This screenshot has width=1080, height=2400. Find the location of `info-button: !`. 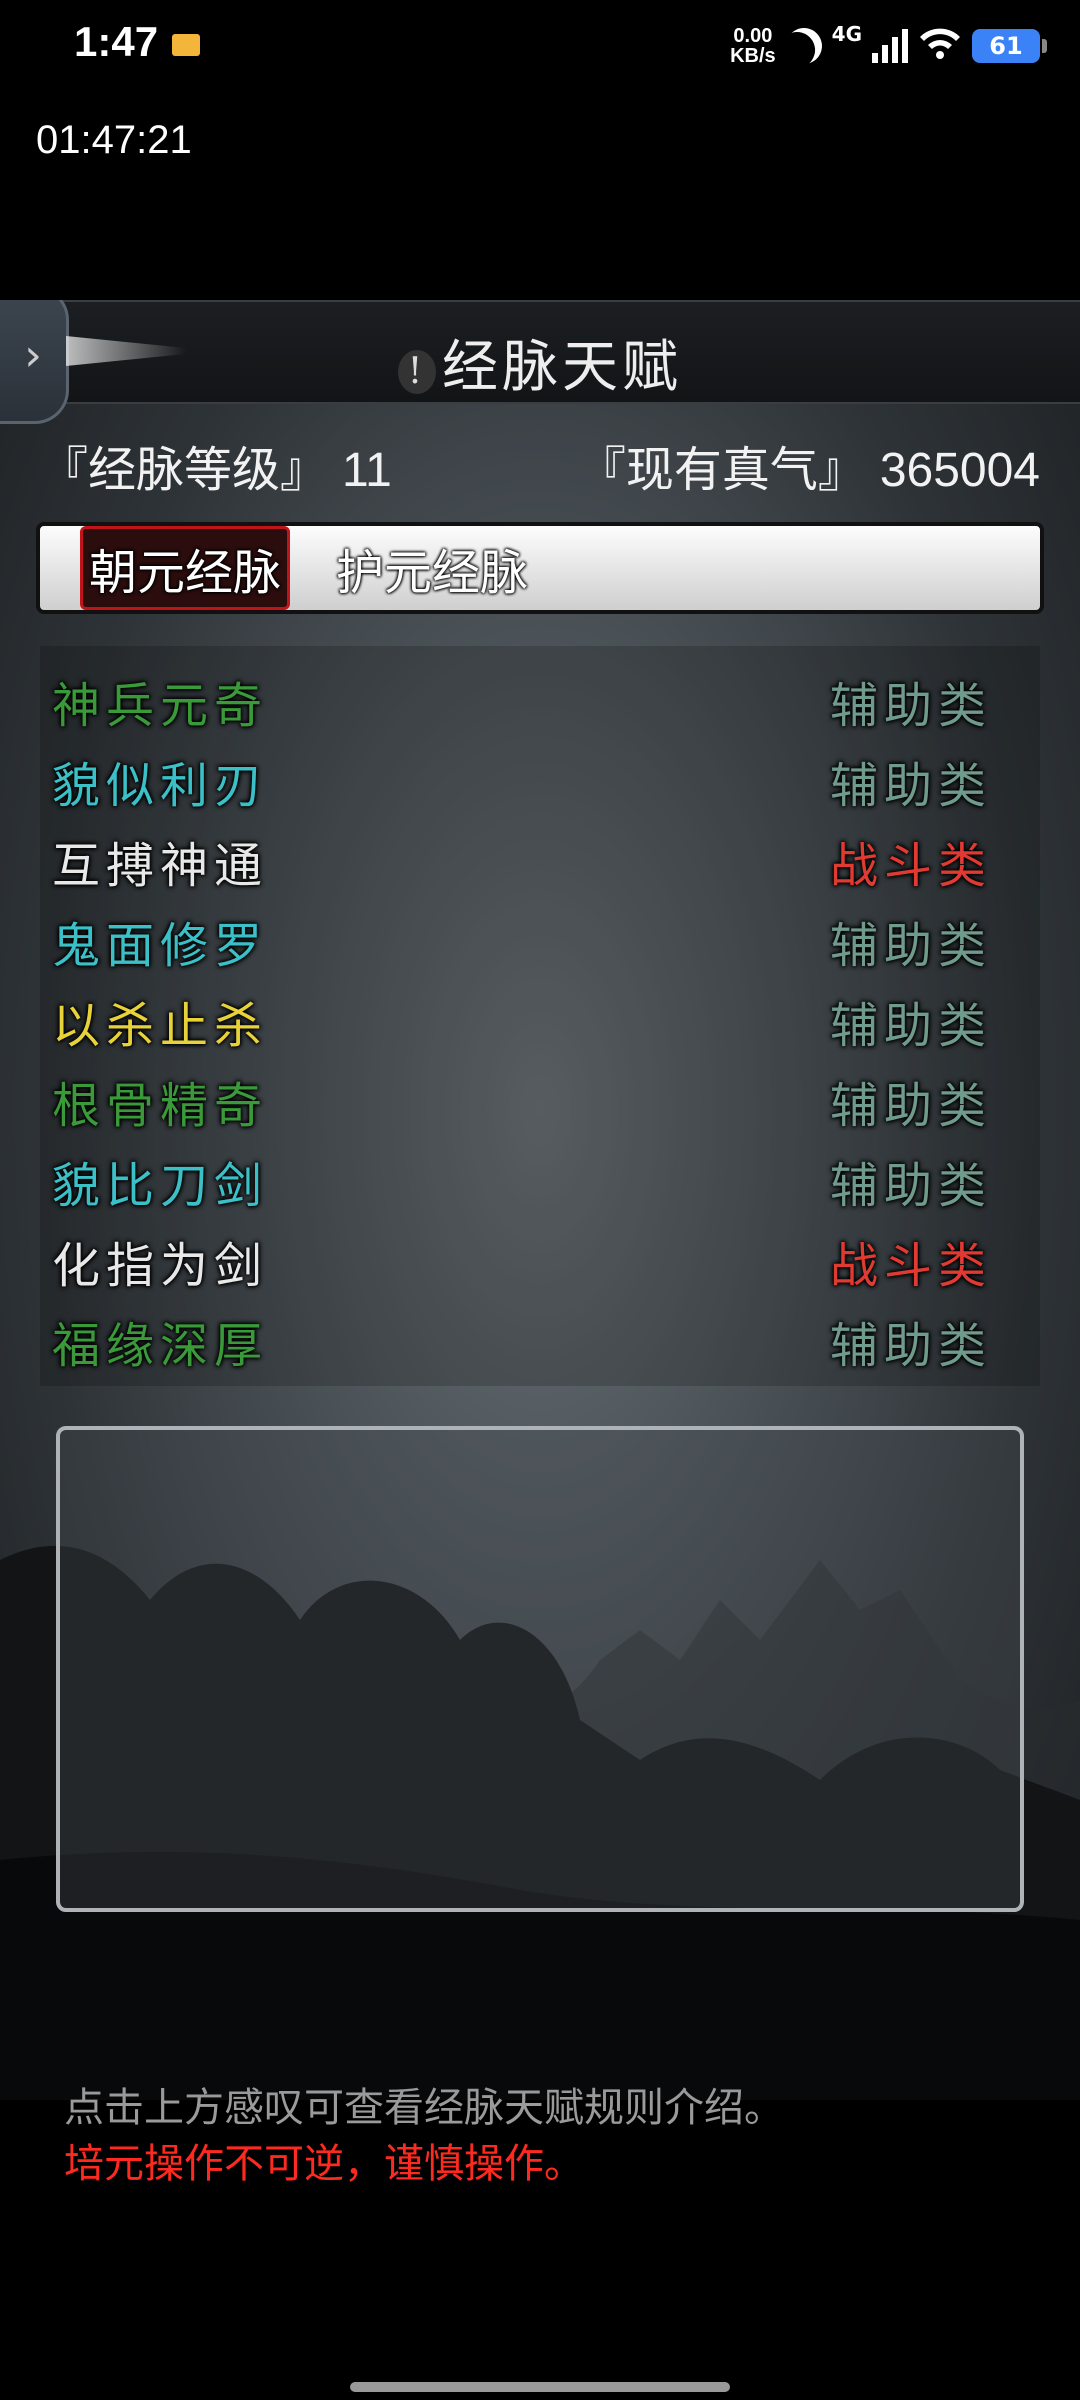

info-button: ! is located at coordinates (417, 371).